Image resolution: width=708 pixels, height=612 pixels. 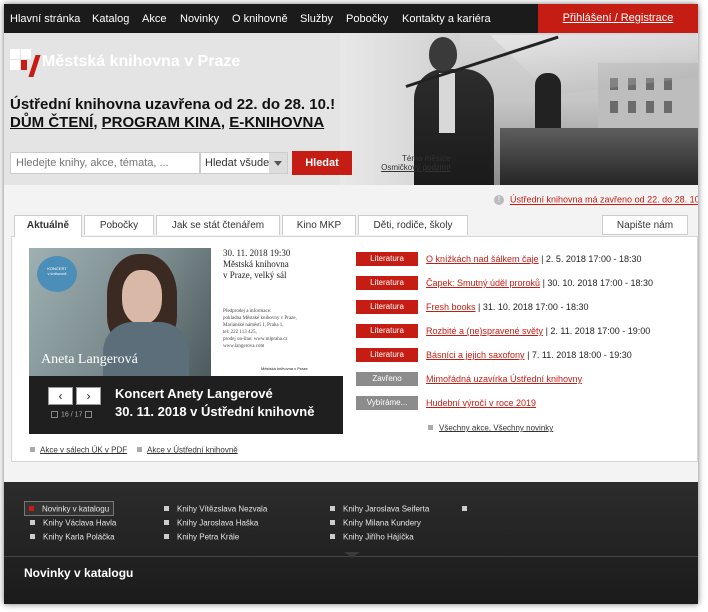 I want to click on tab-pobocky: Pobočky, so click(x=119, y=225).